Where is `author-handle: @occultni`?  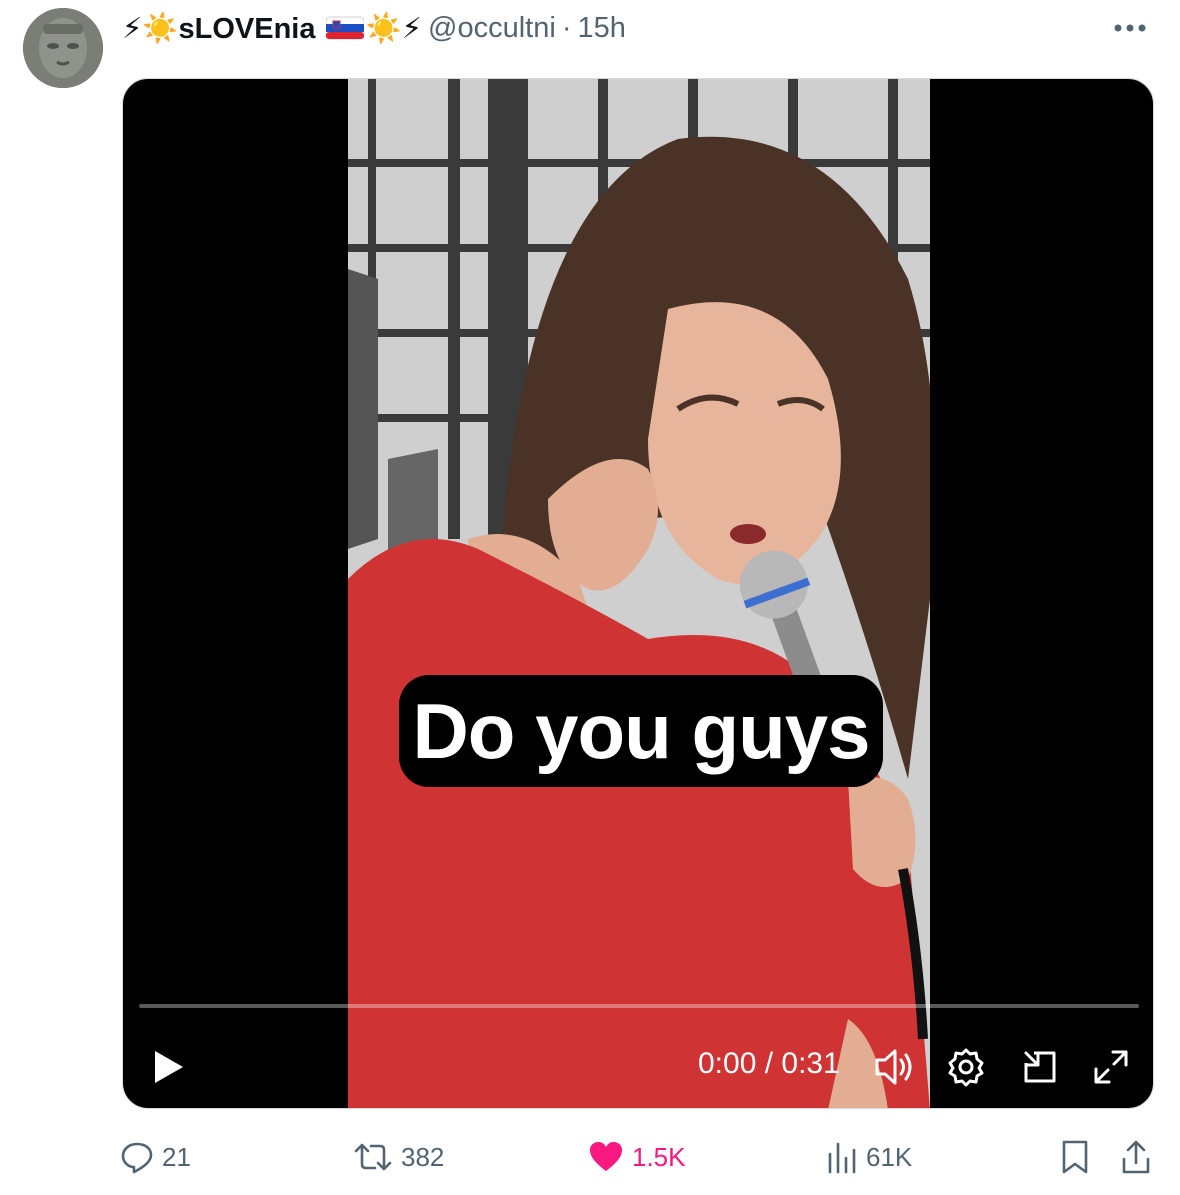 author-handle: @occultni is located at coordinates (492, 28).